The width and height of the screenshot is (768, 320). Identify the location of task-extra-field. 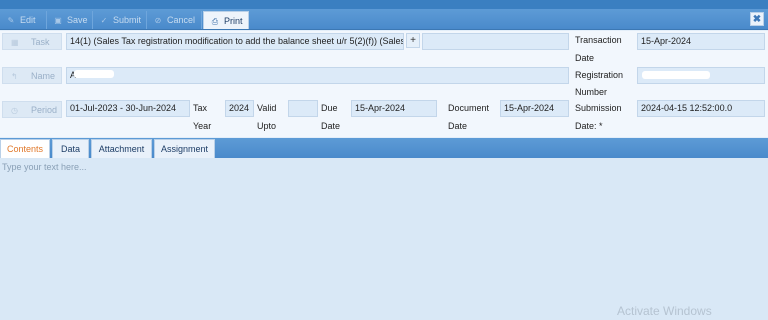
(495, 41).